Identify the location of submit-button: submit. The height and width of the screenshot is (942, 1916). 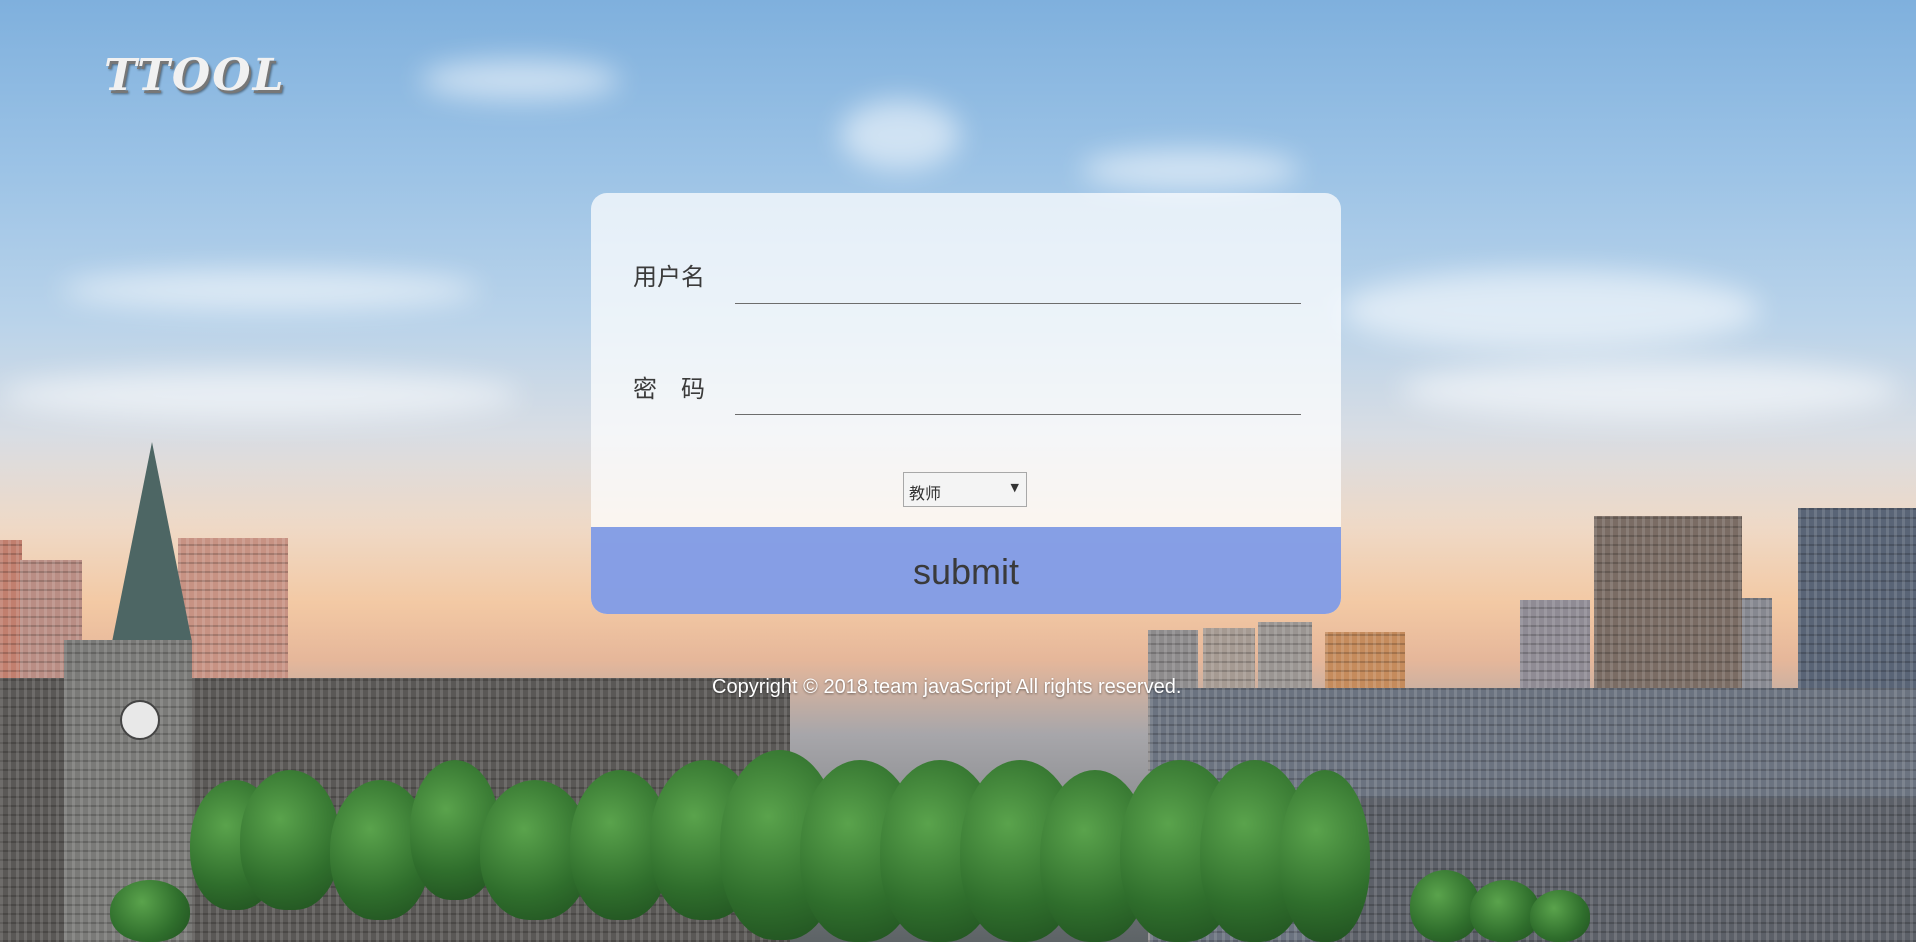
(966, 570).